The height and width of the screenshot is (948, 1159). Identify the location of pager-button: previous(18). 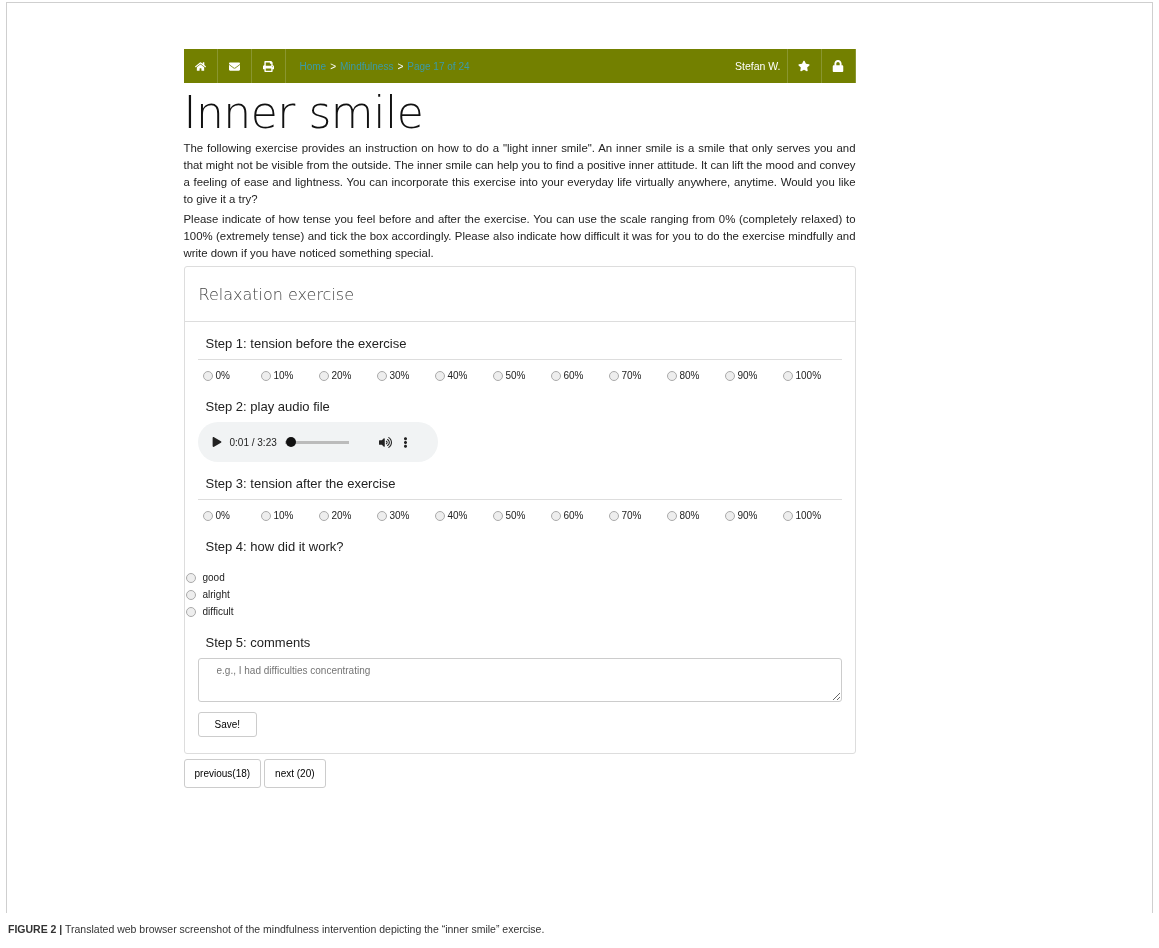
(222, 773).